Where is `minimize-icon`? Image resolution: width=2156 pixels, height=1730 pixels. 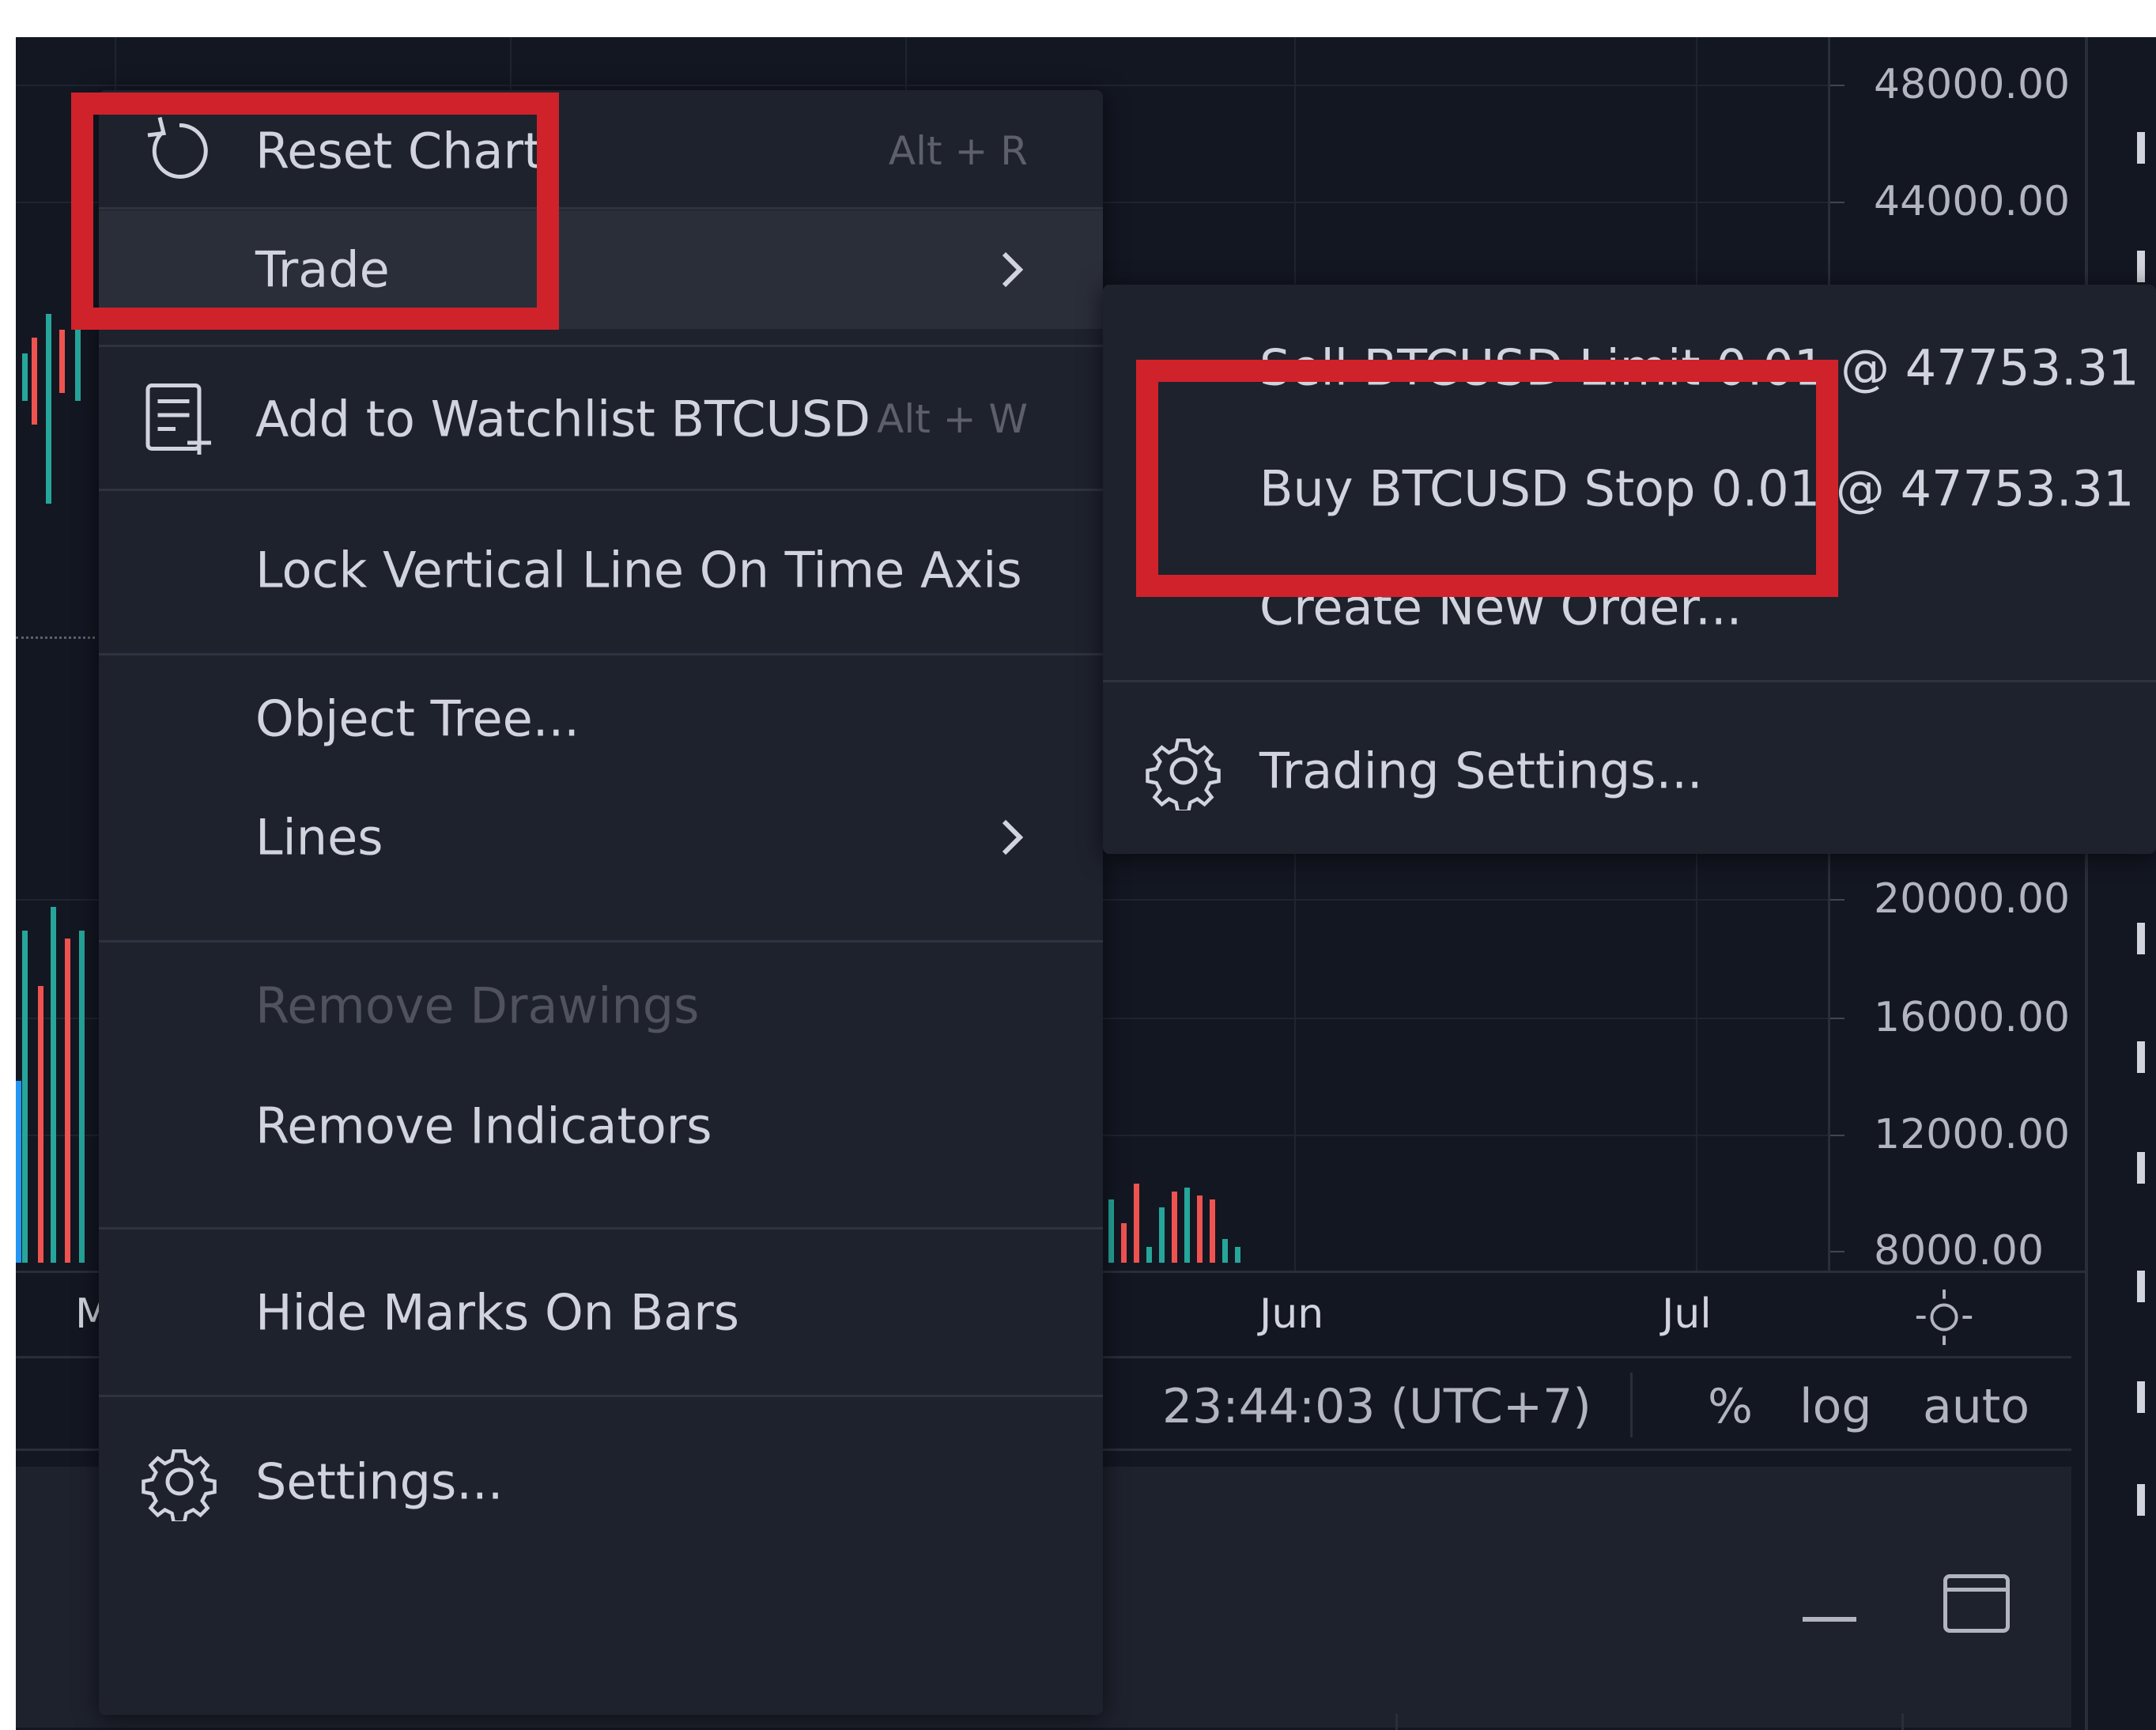 minimize-icon is located at coordinates (1829, 1619).